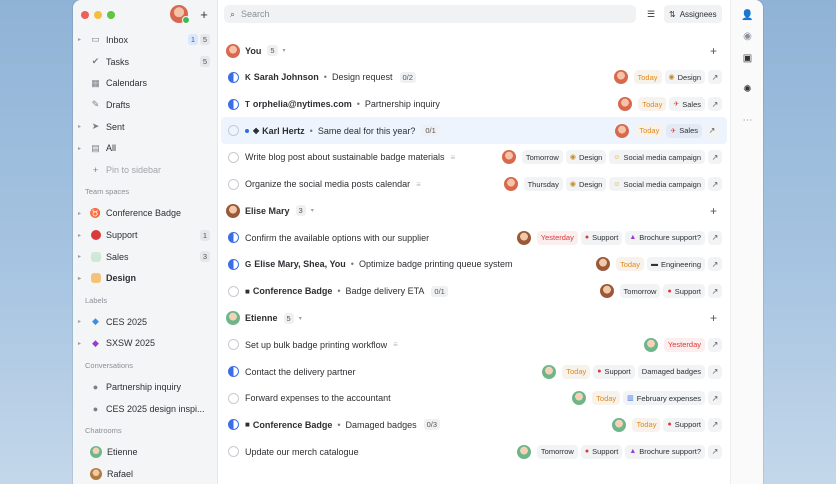 This screenshot has width=836, height=484. I want to click on assignees-button: ⇅ Assignees, so click(693, 14).